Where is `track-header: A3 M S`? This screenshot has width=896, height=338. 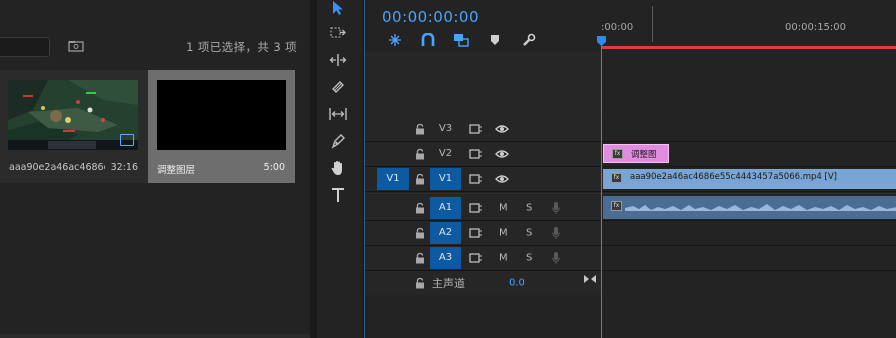 track-header: A3 M S is located at coordinates (483, 258).